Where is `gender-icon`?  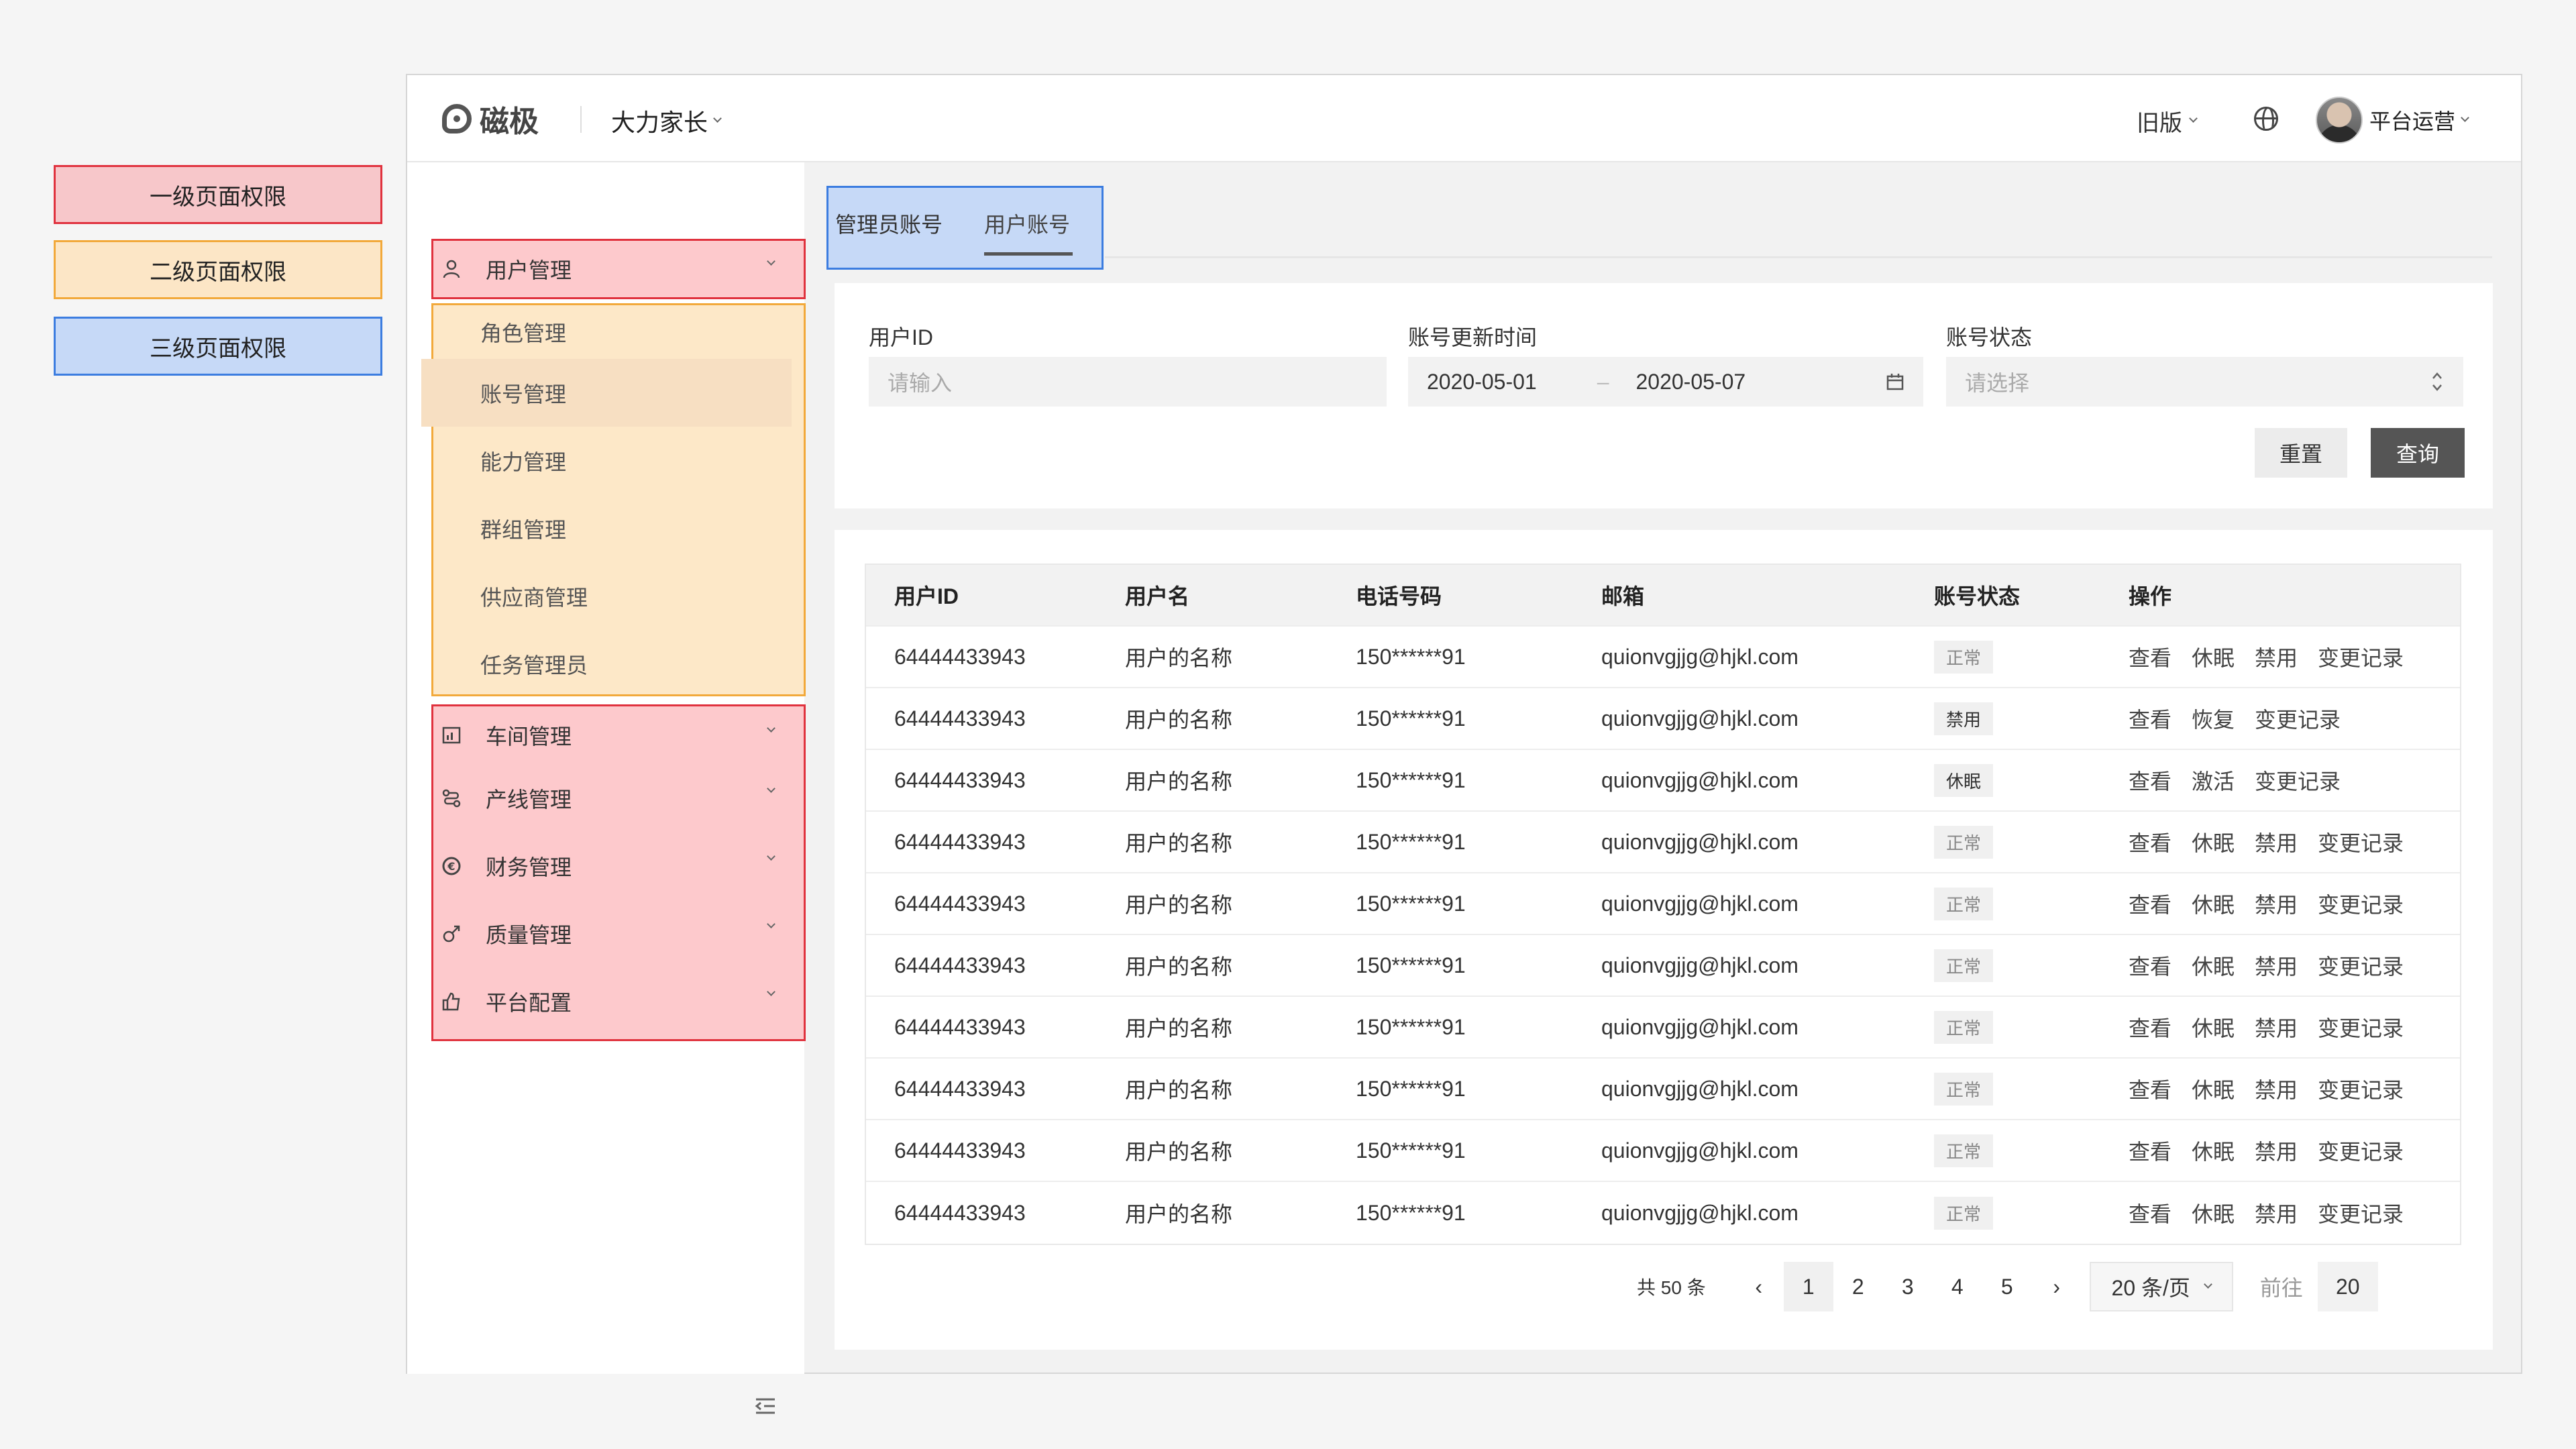
gender-icon is located at coordinates (451, 934).